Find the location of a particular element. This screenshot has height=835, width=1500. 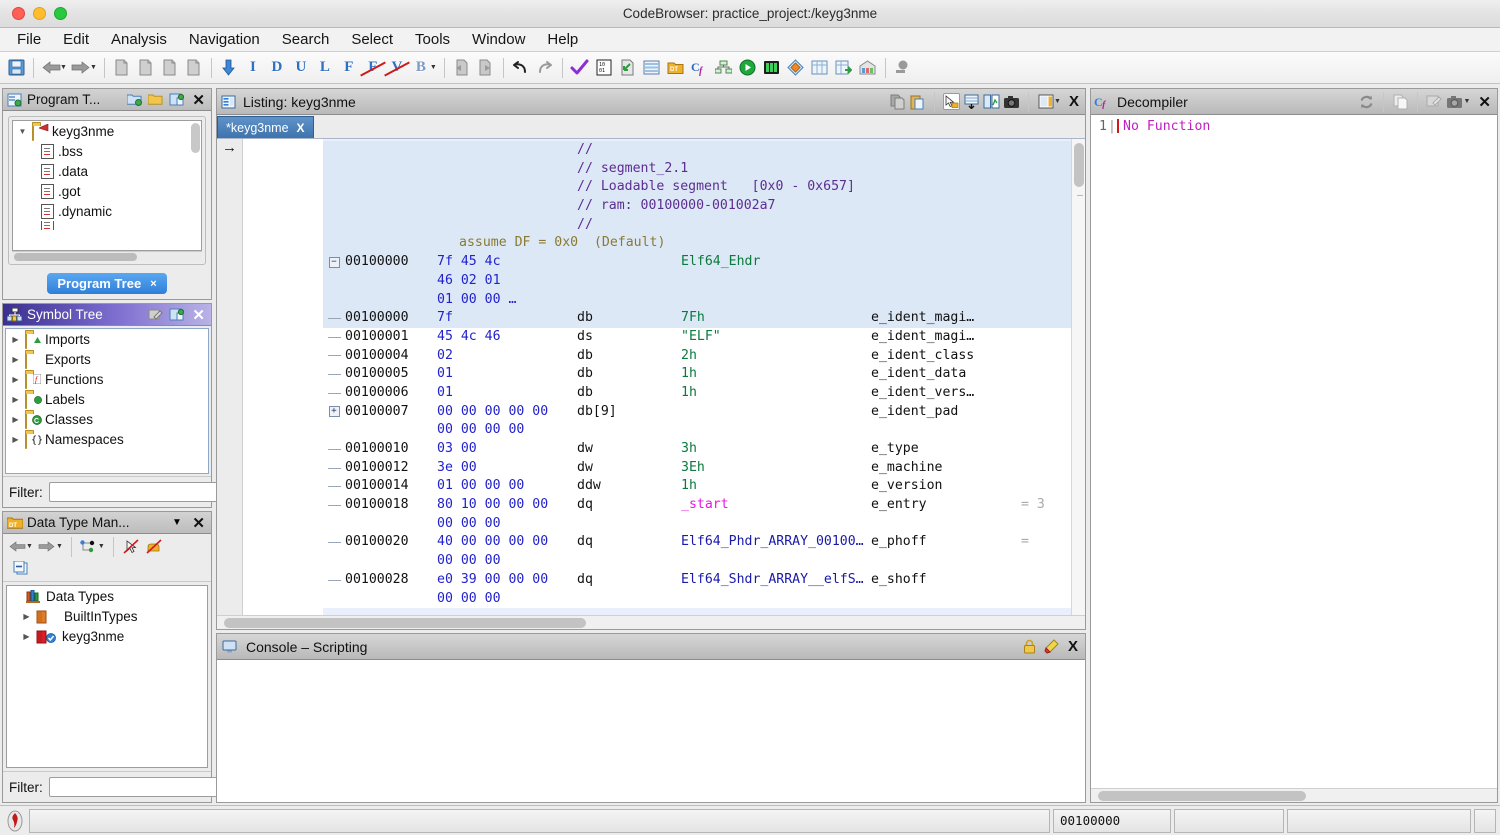

listing-row: 00100005 01 db 1h e_ident_data is located at coordinates (704, 374).